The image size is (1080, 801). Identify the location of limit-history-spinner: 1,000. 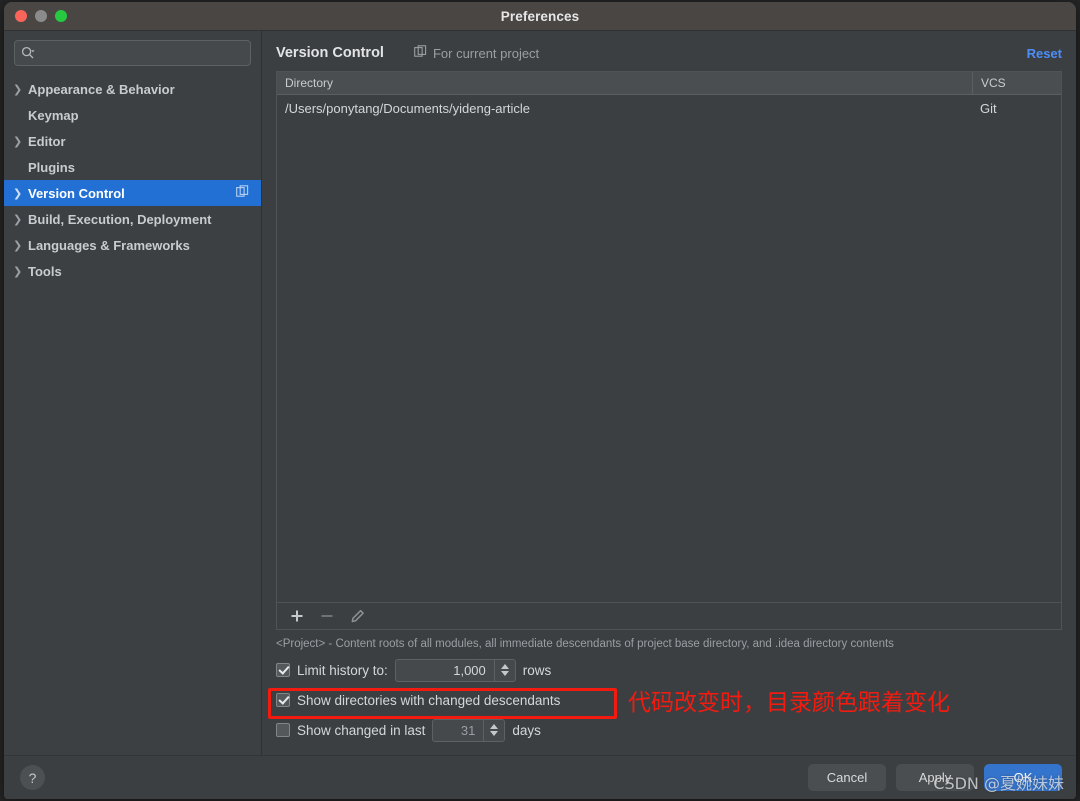
(455, 670).